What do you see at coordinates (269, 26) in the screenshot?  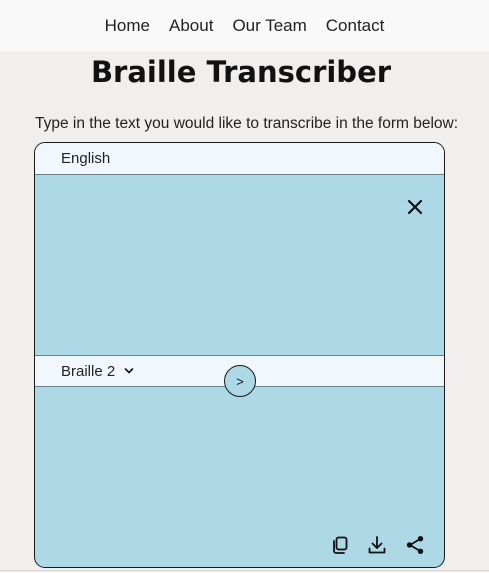 I see `nav-link-our-team: Our Team` at bounding box center [269, 26].